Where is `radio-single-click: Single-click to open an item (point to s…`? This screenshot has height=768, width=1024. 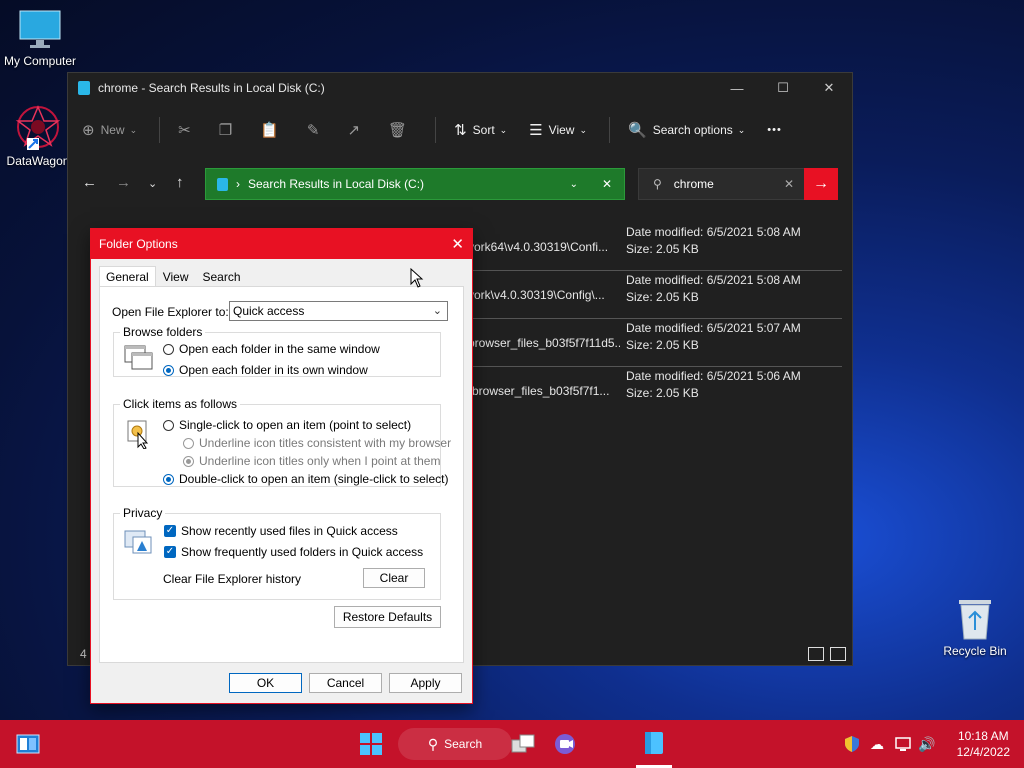 radio-single-click: Single-click to open an item (point to s… is located at coordinates (287, 425).